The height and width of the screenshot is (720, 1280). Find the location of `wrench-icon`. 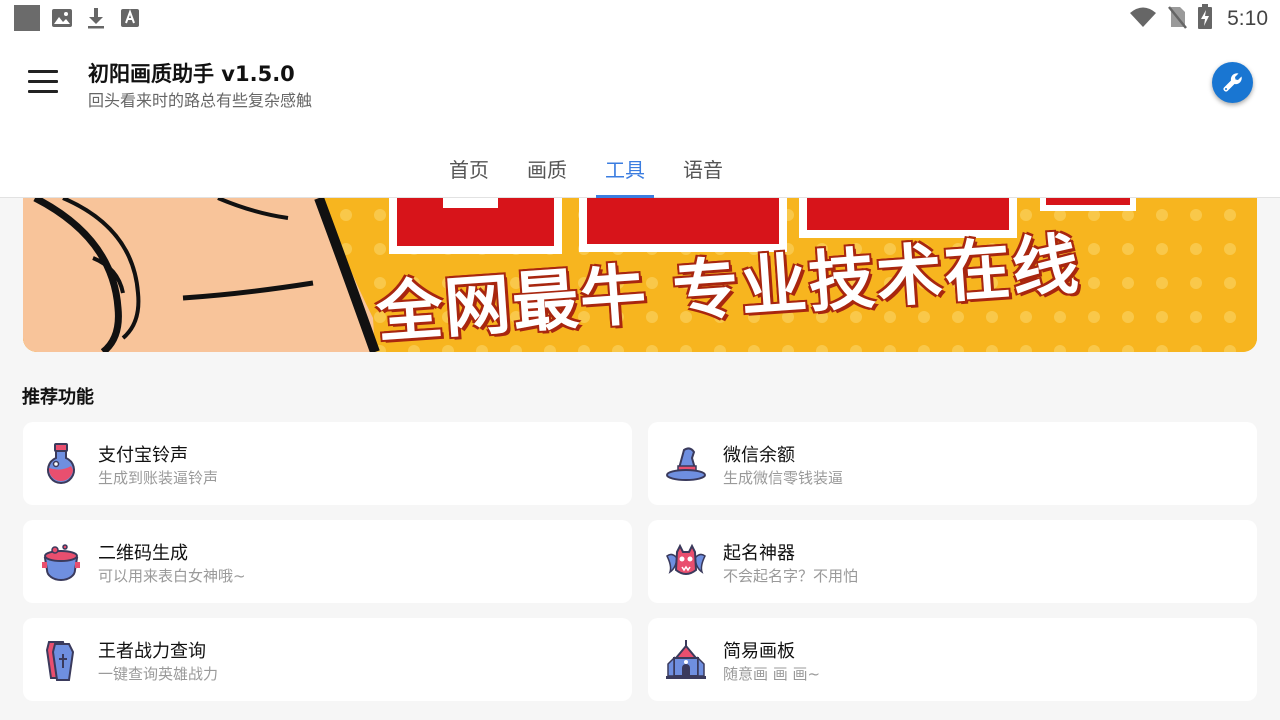

wrench-icon is located at coordinates (1232, 81).